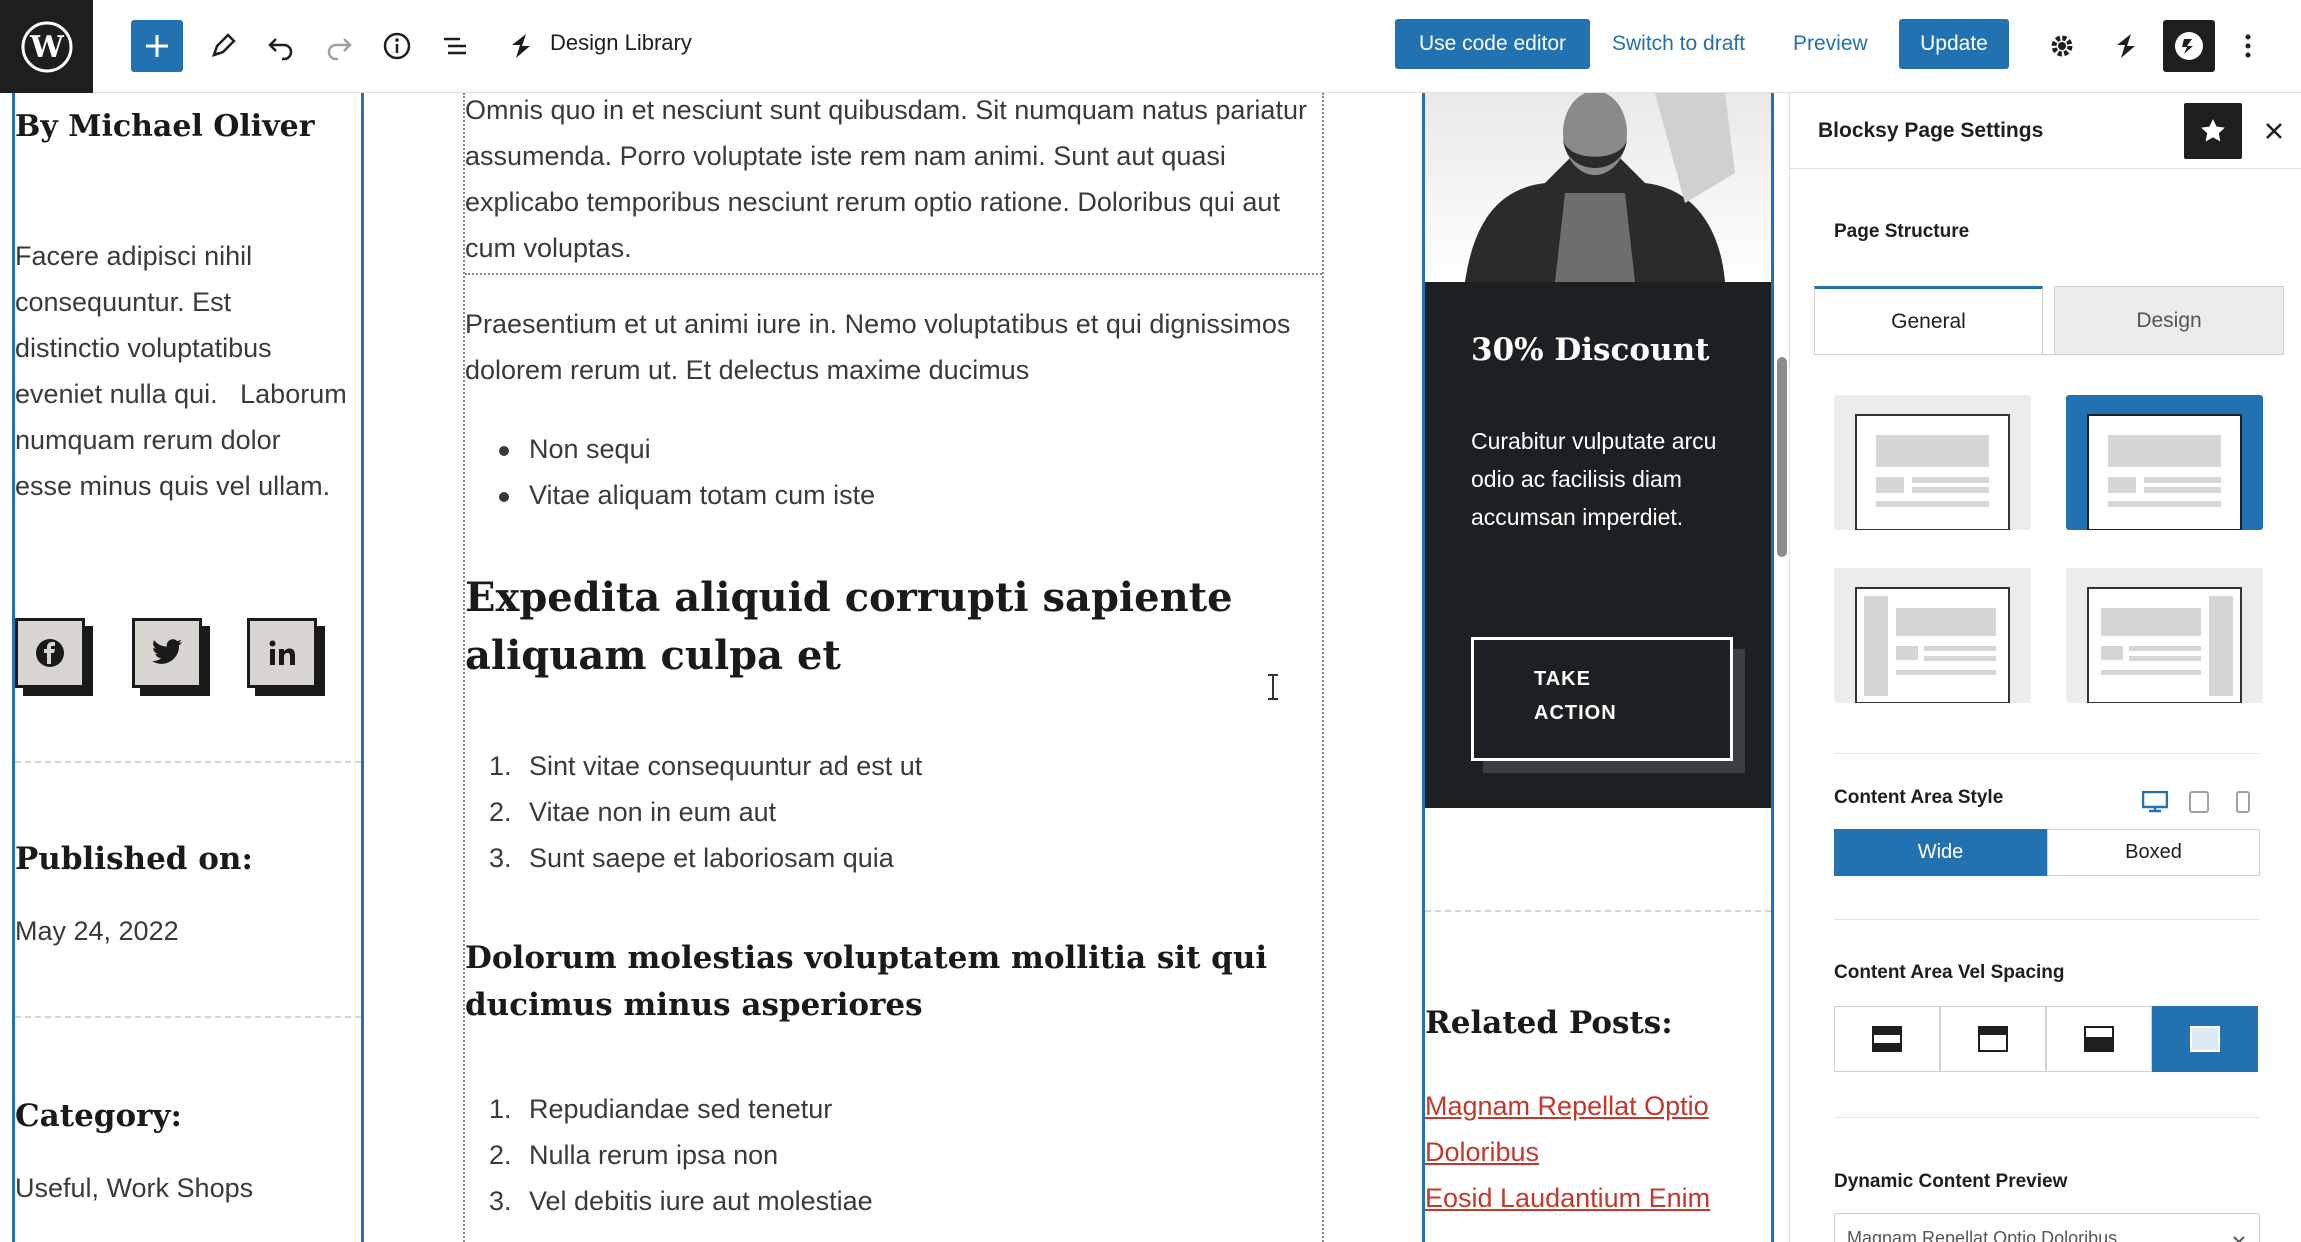 The width and height of the screenshot is (2301, 1242). What do you see at coordinates (1928, 320) in the screenshot?
I see `tab-general: General` at bounding box center [1928, 320].